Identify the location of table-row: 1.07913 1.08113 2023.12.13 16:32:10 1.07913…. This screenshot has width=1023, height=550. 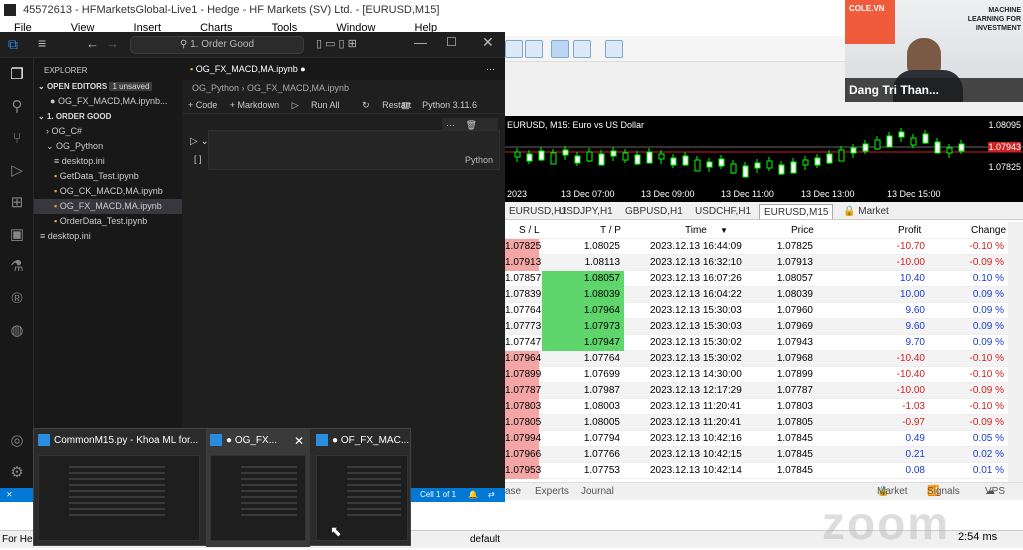
(764, 263).